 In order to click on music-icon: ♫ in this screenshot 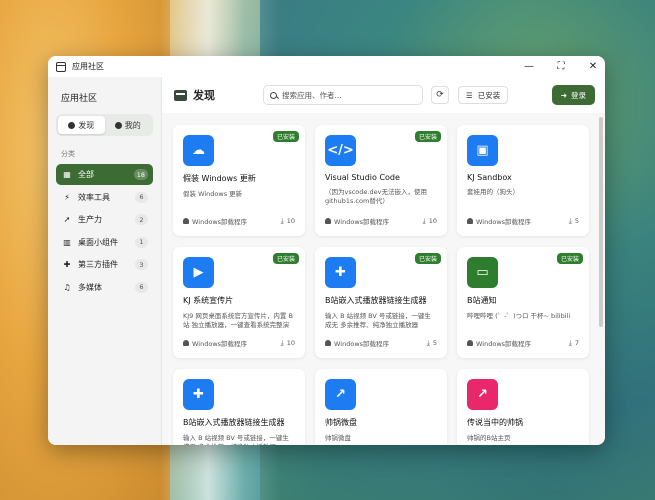, I will do `click(67, 287)`.